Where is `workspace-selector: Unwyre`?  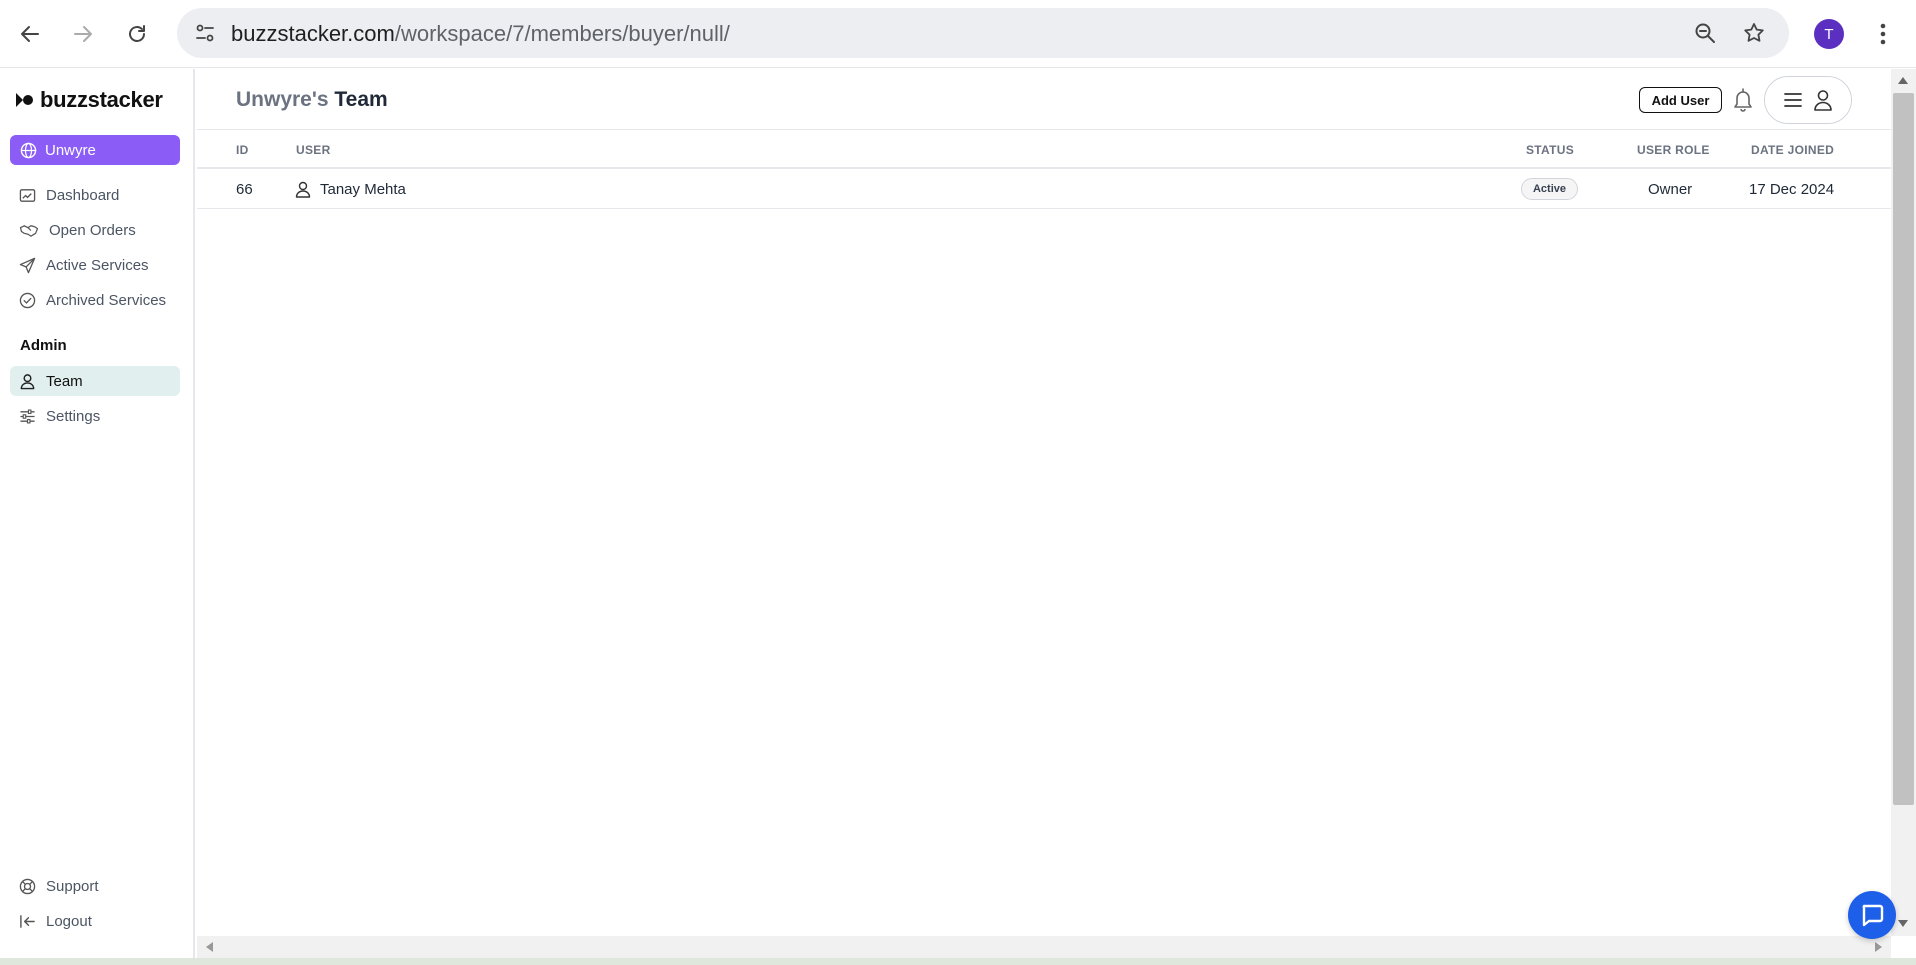
workspace-selector: Unwyre is located at coordinates (95, 150).